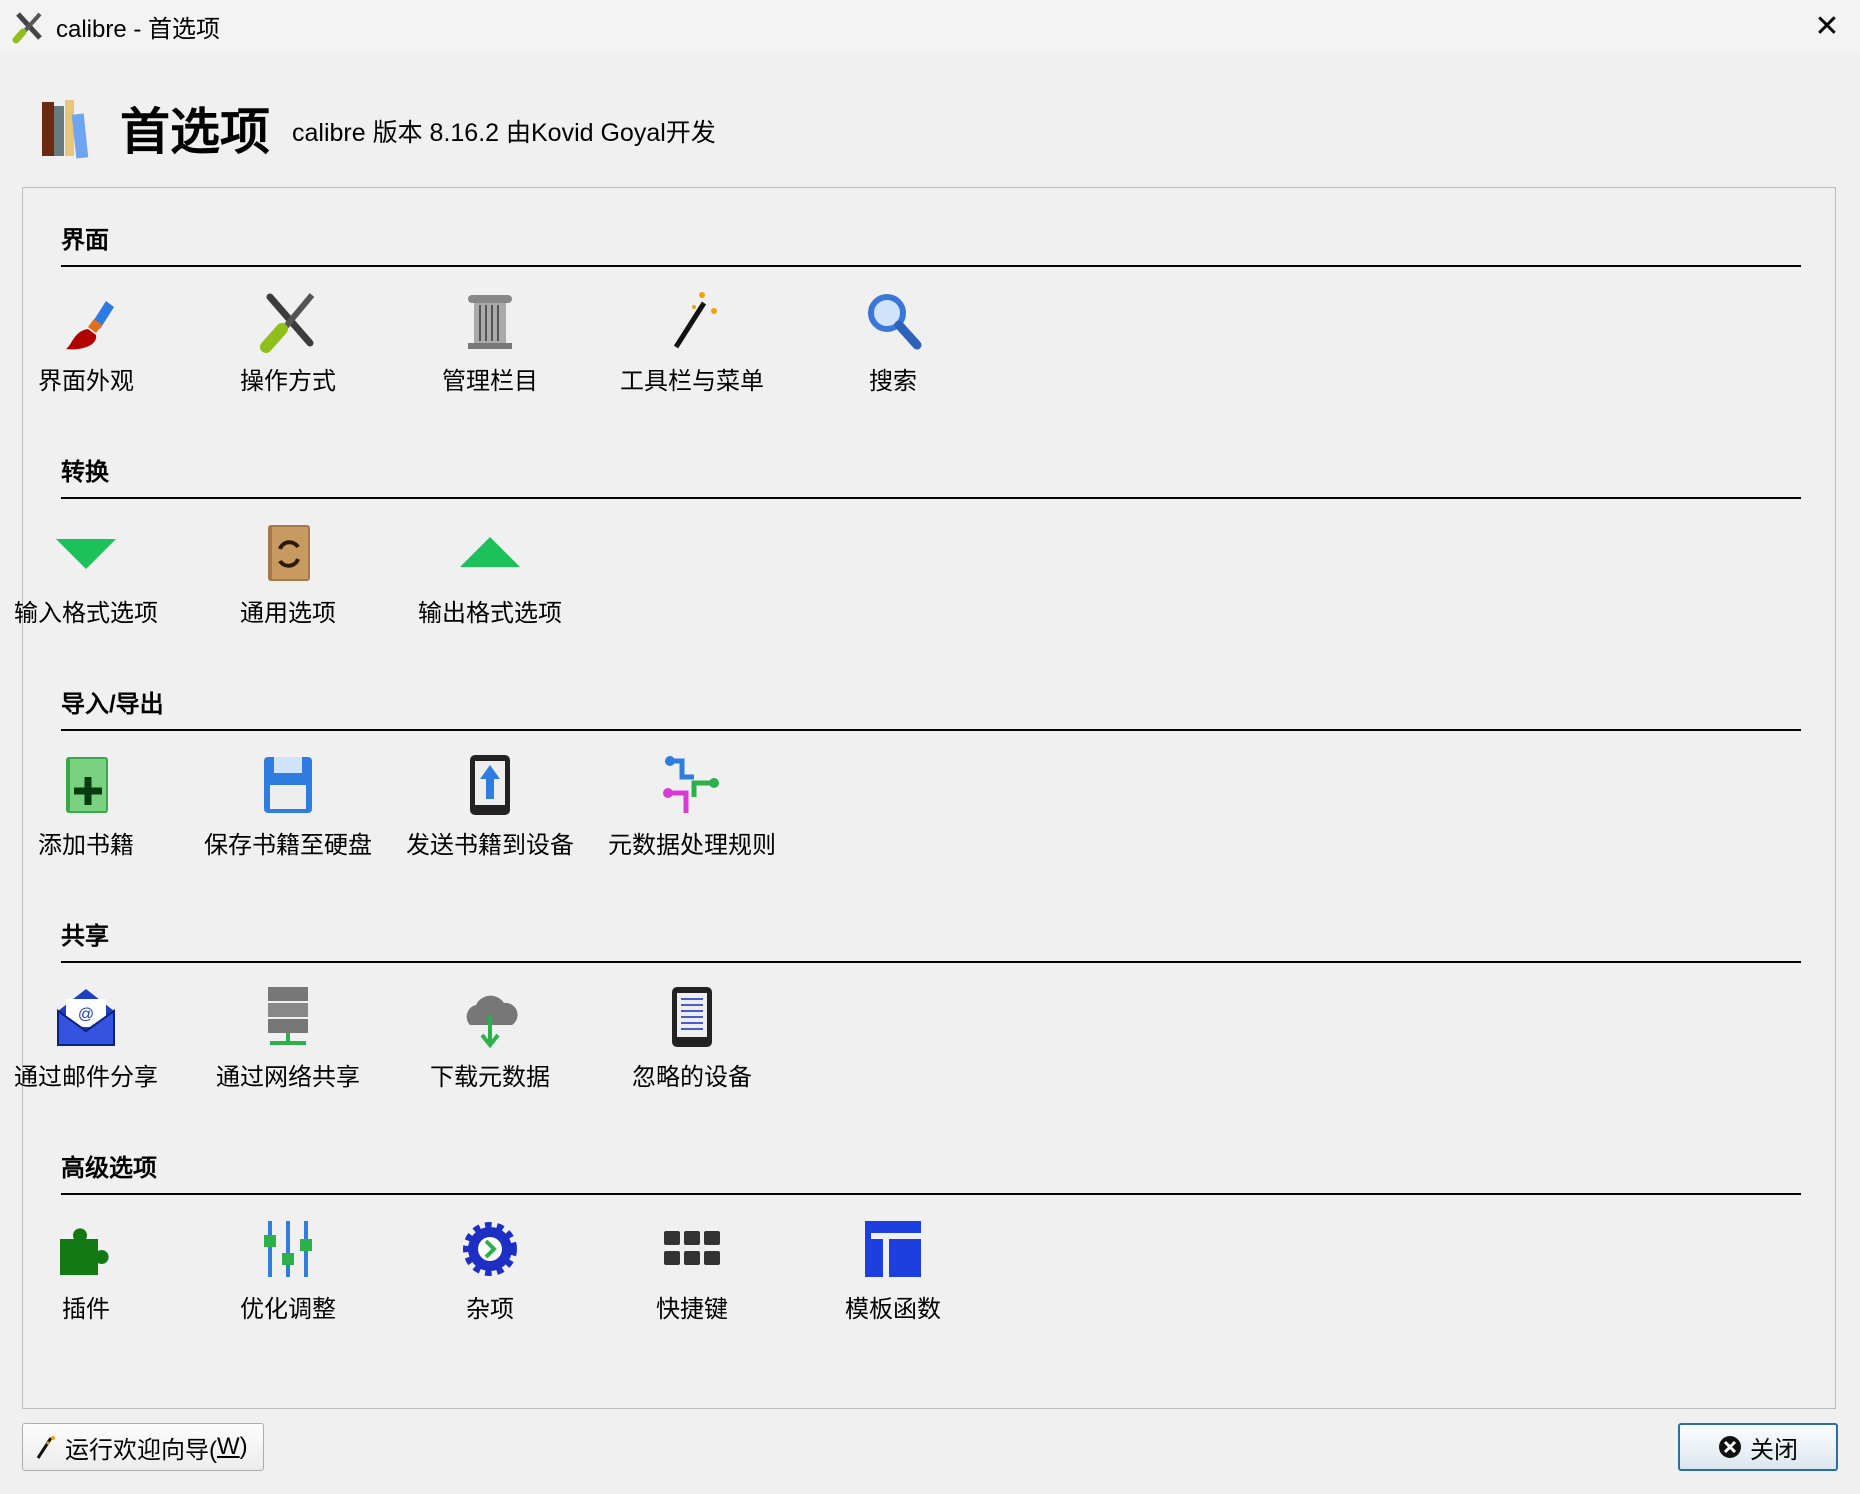 The height and width of the screenshot is (1494, 1860). Describe the element at coordinates (490, 845) in the screenshot. I see `pref-item-label: 发送书籍到设备` at that location.